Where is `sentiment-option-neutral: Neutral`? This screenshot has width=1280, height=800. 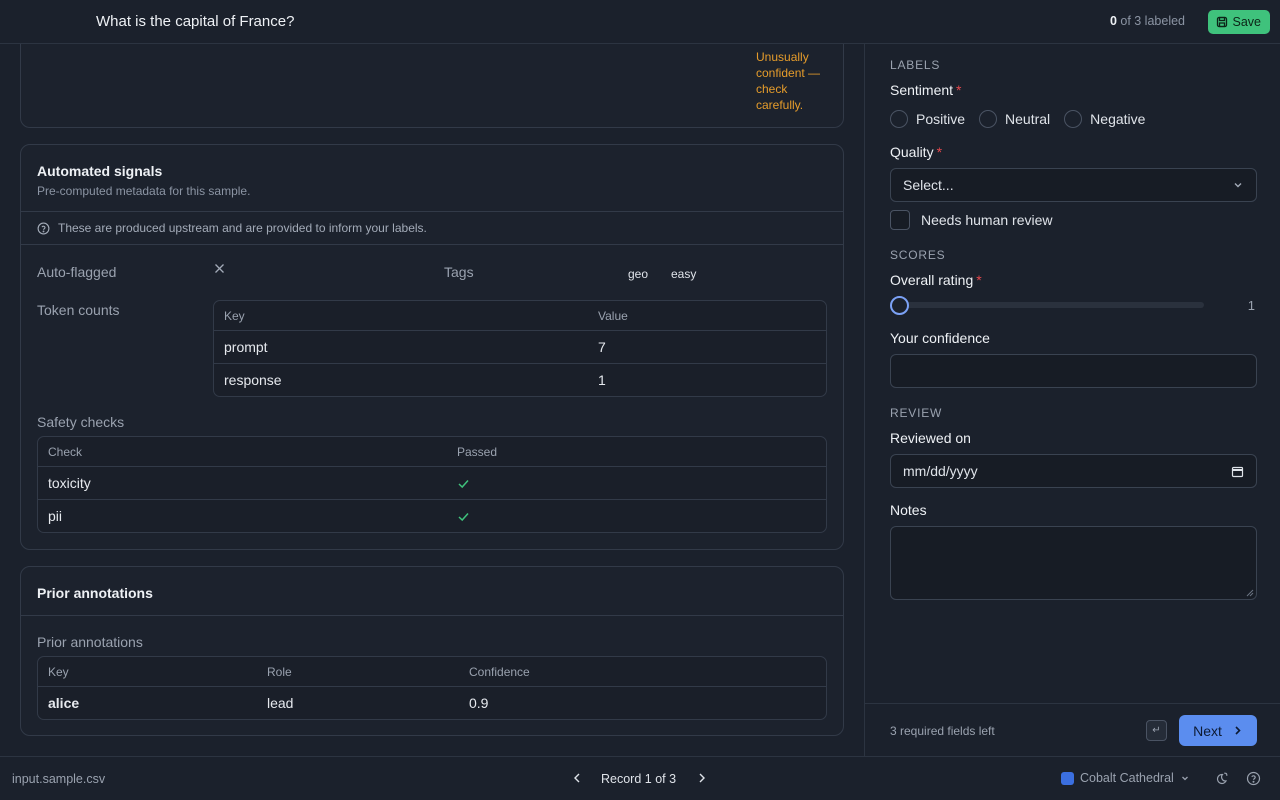
sentiment-option-neutral: Neutral is located at coordinates (1014, 119).